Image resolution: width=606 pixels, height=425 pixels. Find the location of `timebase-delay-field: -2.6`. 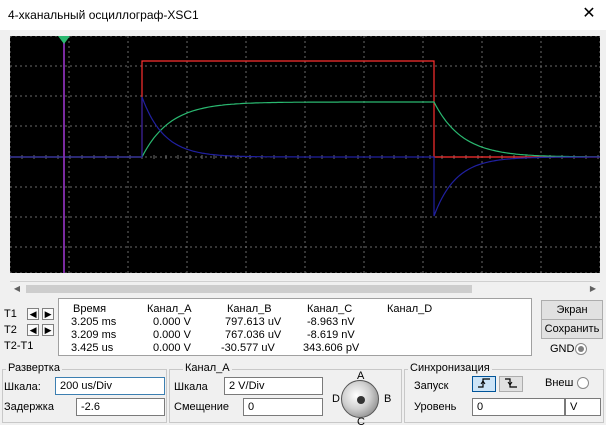

timebase-delay-field: -2.6 is located at coordinates (120, 407).